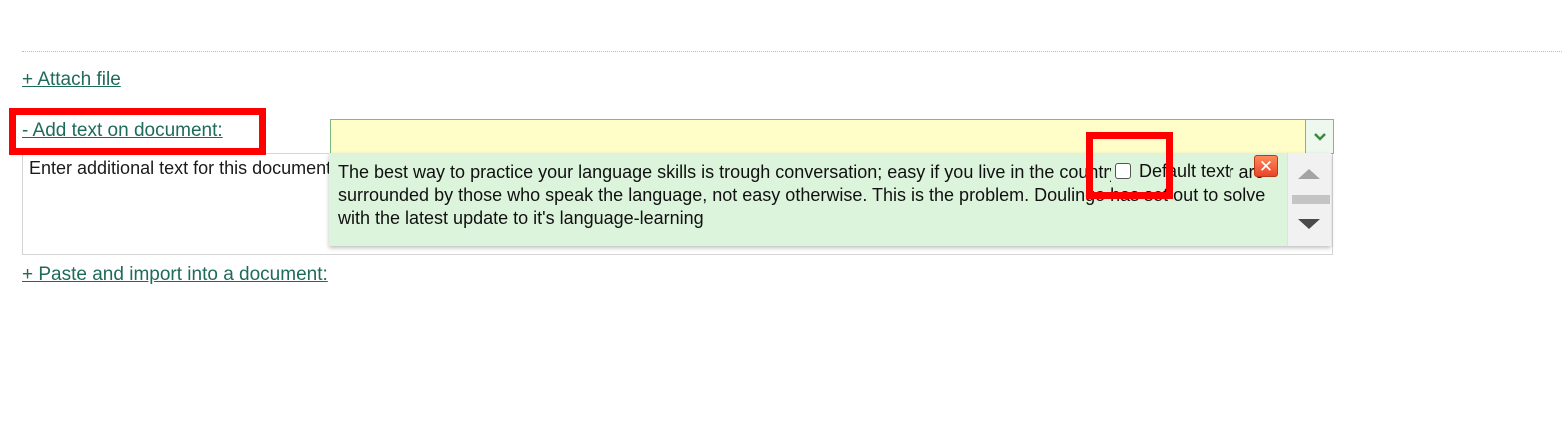 The image size is (1562, 422). I want to click on chevron-down-icon, so click(1319, 136).